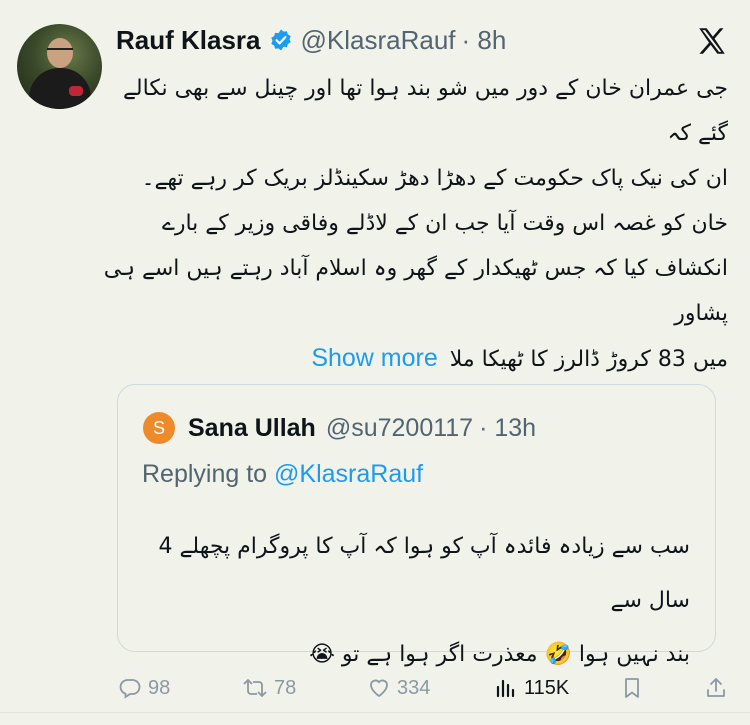  Describe the element at coordinates (716, 687) in the screenshot. I see `share-icon` at that location.